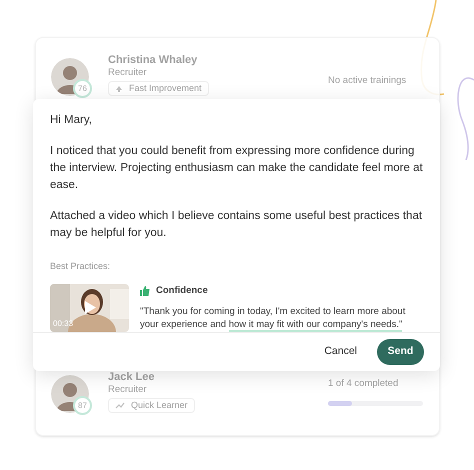 The image size is (474, 470). I want to click on message-paragraph: Attached a video which I believe contains some useful best practices that may be helpful for you., so click(237, 225).